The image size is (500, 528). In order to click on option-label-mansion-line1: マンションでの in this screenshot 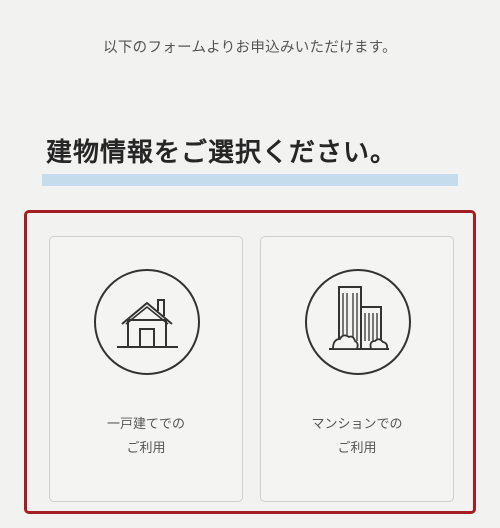, I will do `click(357, 424)`.